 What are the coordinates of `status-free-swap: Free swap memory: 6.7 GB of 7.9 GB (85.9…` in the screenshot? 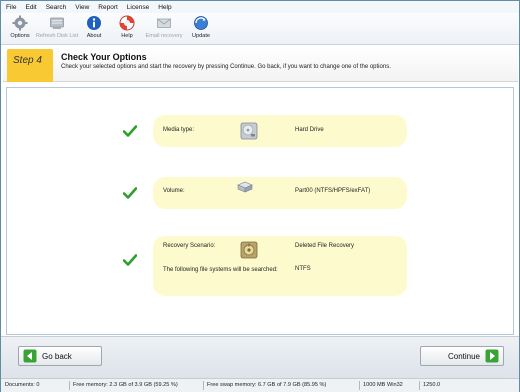 It's located at (267, 385).